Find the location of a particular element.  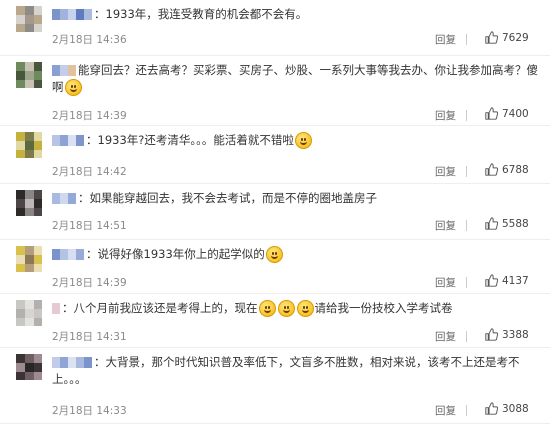

comment-body: ：1933年，我连受教育的机会都不会有。 is located at coordinates (296, 14).